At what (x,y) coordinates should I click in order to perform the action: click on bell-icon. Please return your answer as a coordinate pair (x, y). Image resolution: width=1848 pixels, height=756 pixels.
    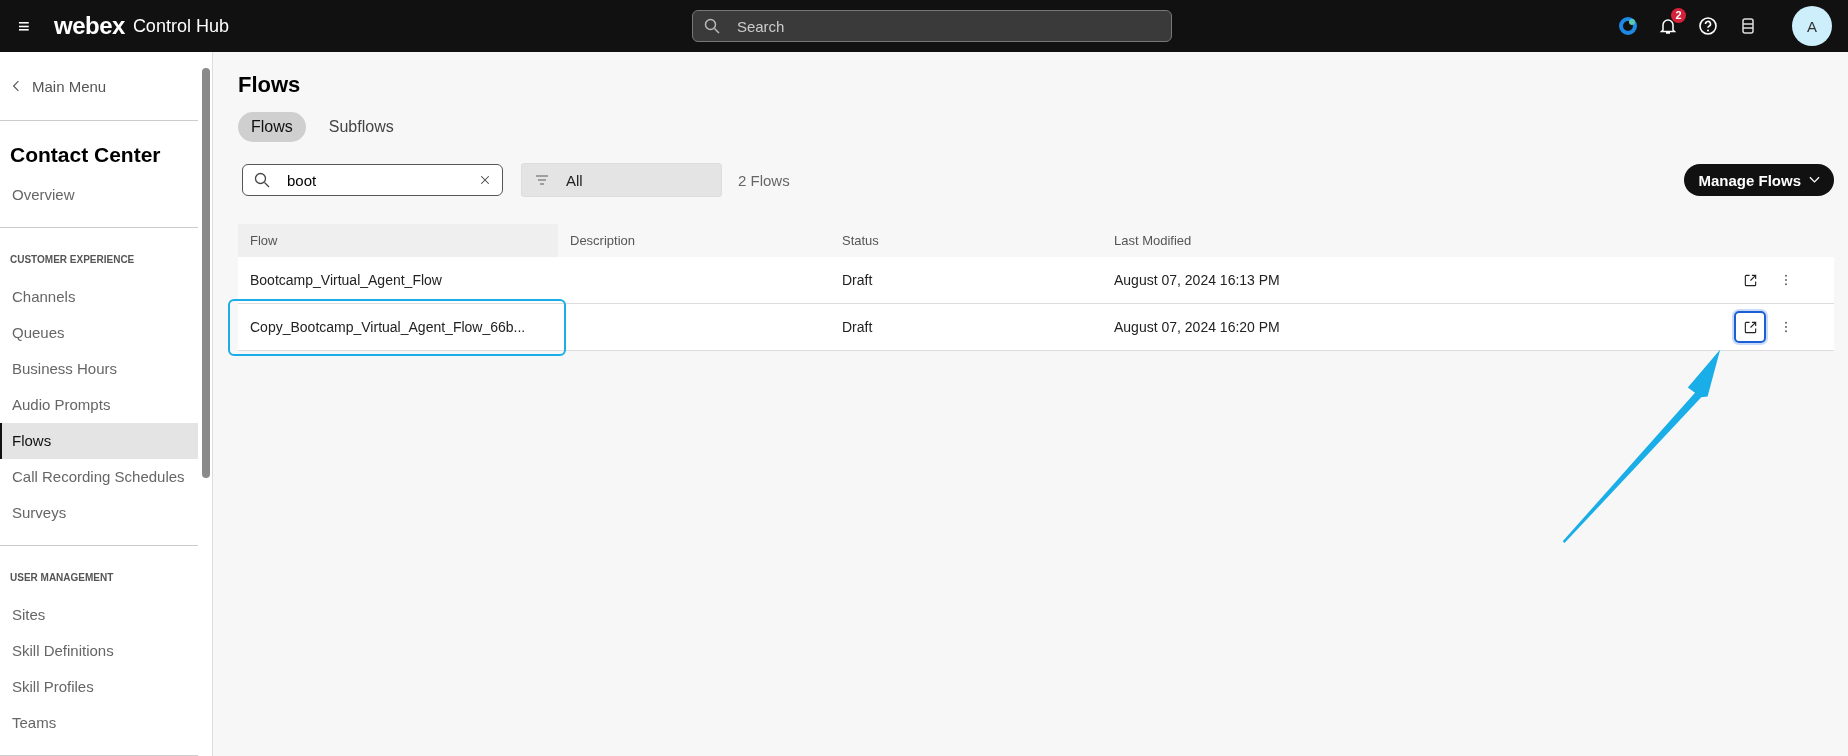
    Looking at the image, I should click on (1668, 26).